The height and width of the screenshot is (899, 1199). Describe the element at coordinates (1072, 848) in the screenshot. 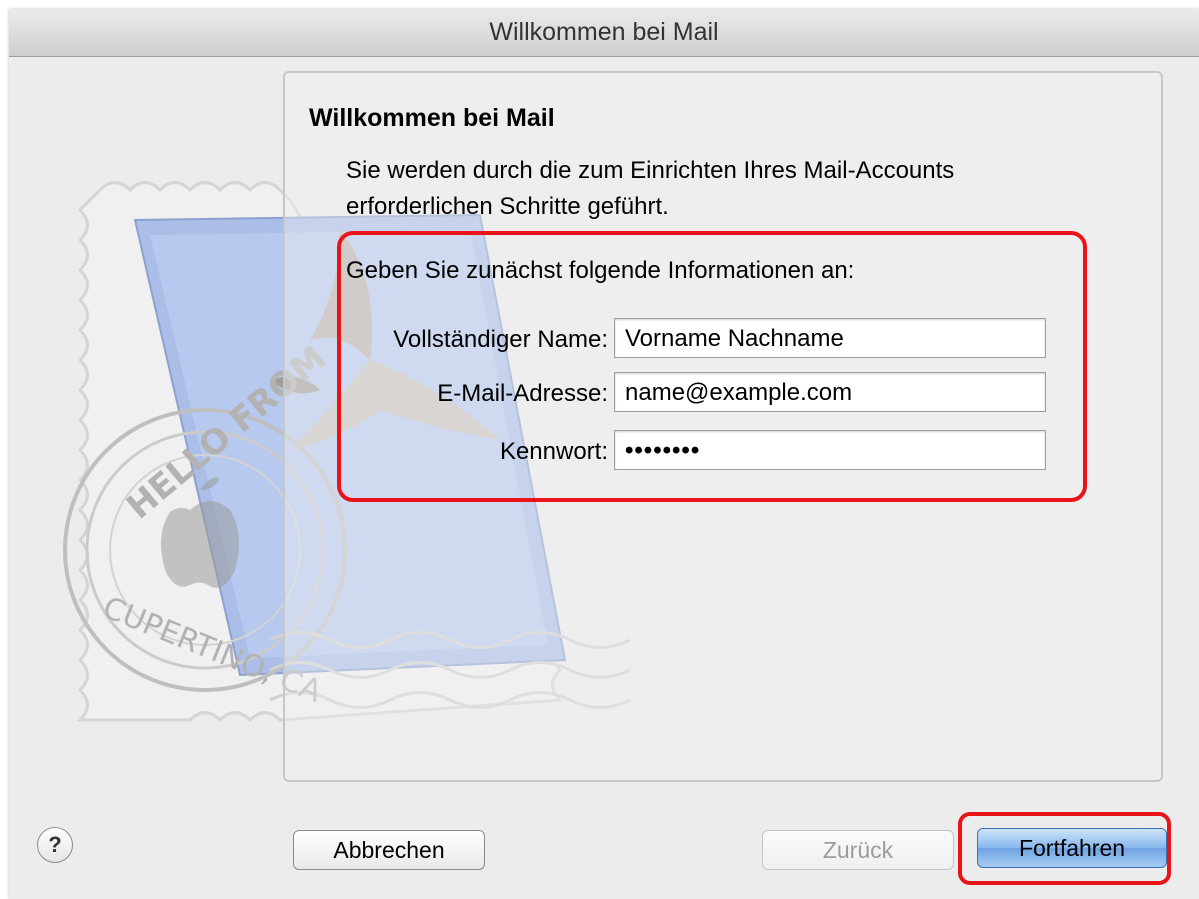

I see `continue-button: Fortfahren` at that location.